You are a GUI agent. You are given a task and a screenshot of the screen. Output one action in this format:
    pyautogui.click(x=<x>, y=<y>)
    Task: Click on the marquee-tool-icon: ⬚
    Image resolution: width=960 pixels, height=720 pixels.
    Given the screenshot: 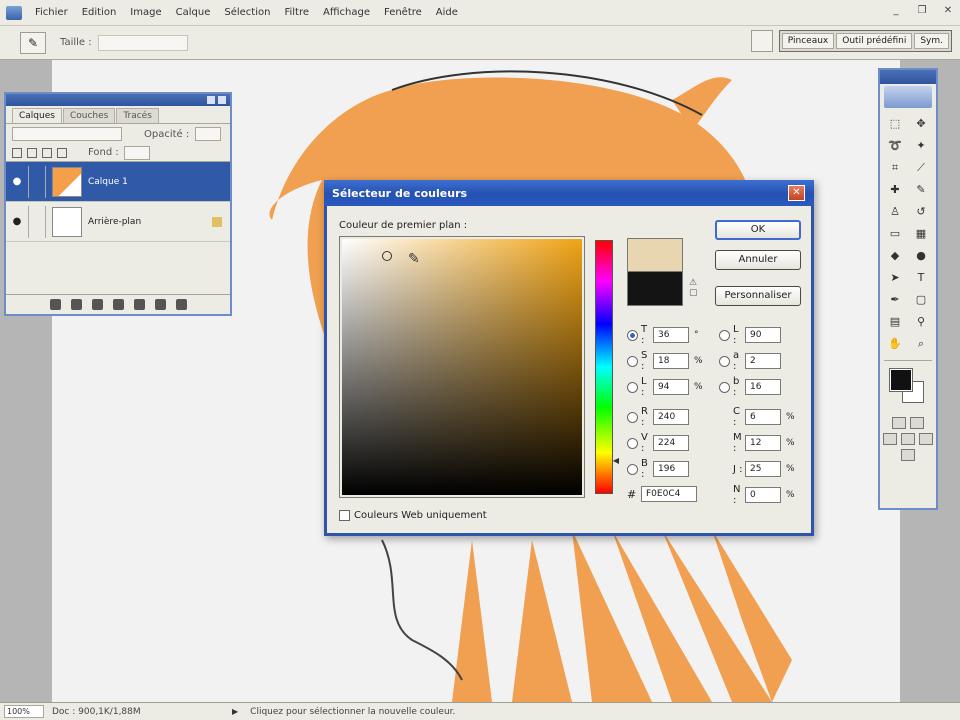 What is the action you would take?
    pyautogui.click(x=895, y=123)
    